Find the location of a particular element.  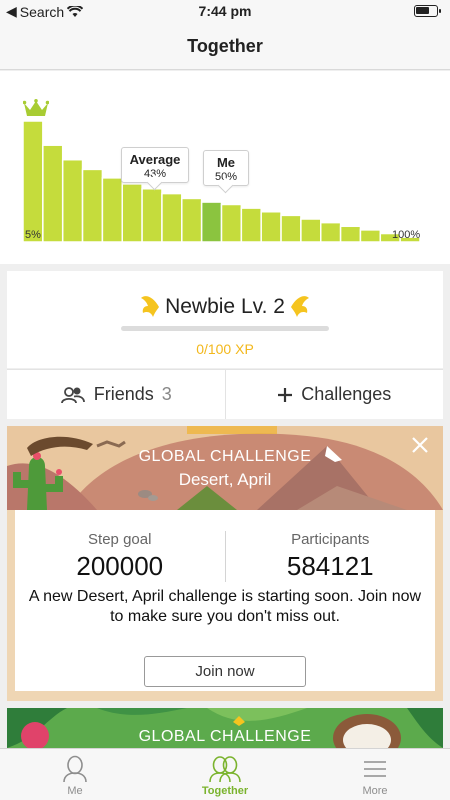

challenge-title: GLOBAL CHALLENGE is located at coordinates (225, 456).